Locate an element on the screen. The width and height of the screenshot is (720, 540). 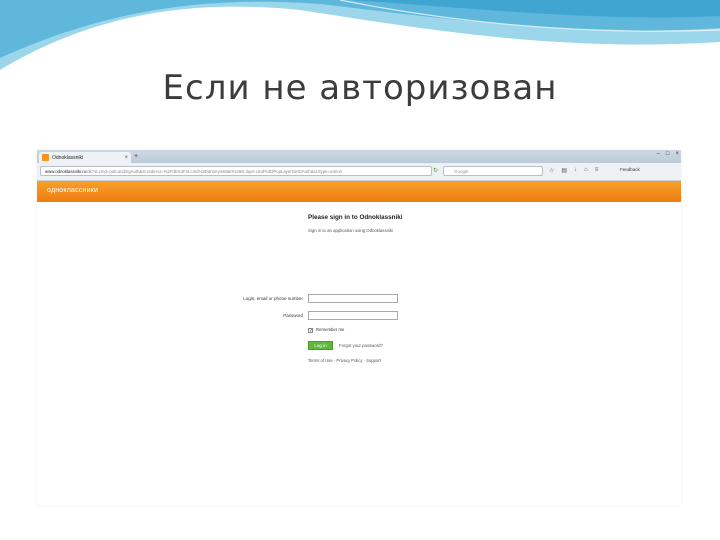
login-button: Log in is located at coordinates (320, 345).